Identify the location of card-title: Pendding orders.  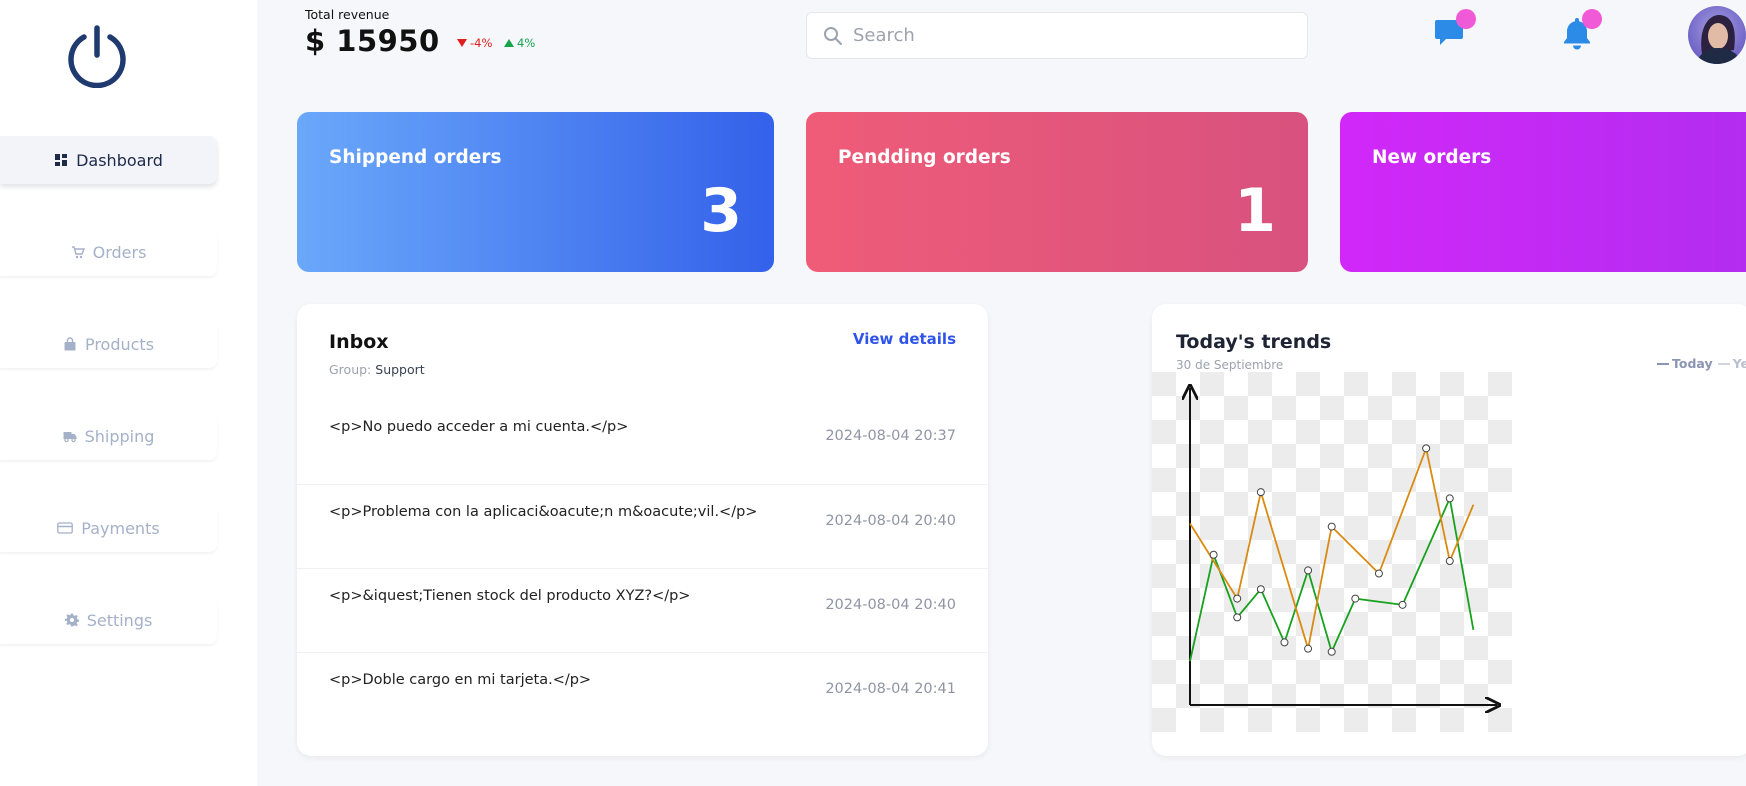
(924, 157).